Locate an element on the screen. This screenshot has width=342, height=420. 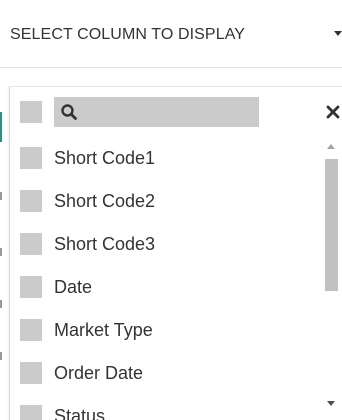
select-all-checkbox is located at coordinates (31, 112).